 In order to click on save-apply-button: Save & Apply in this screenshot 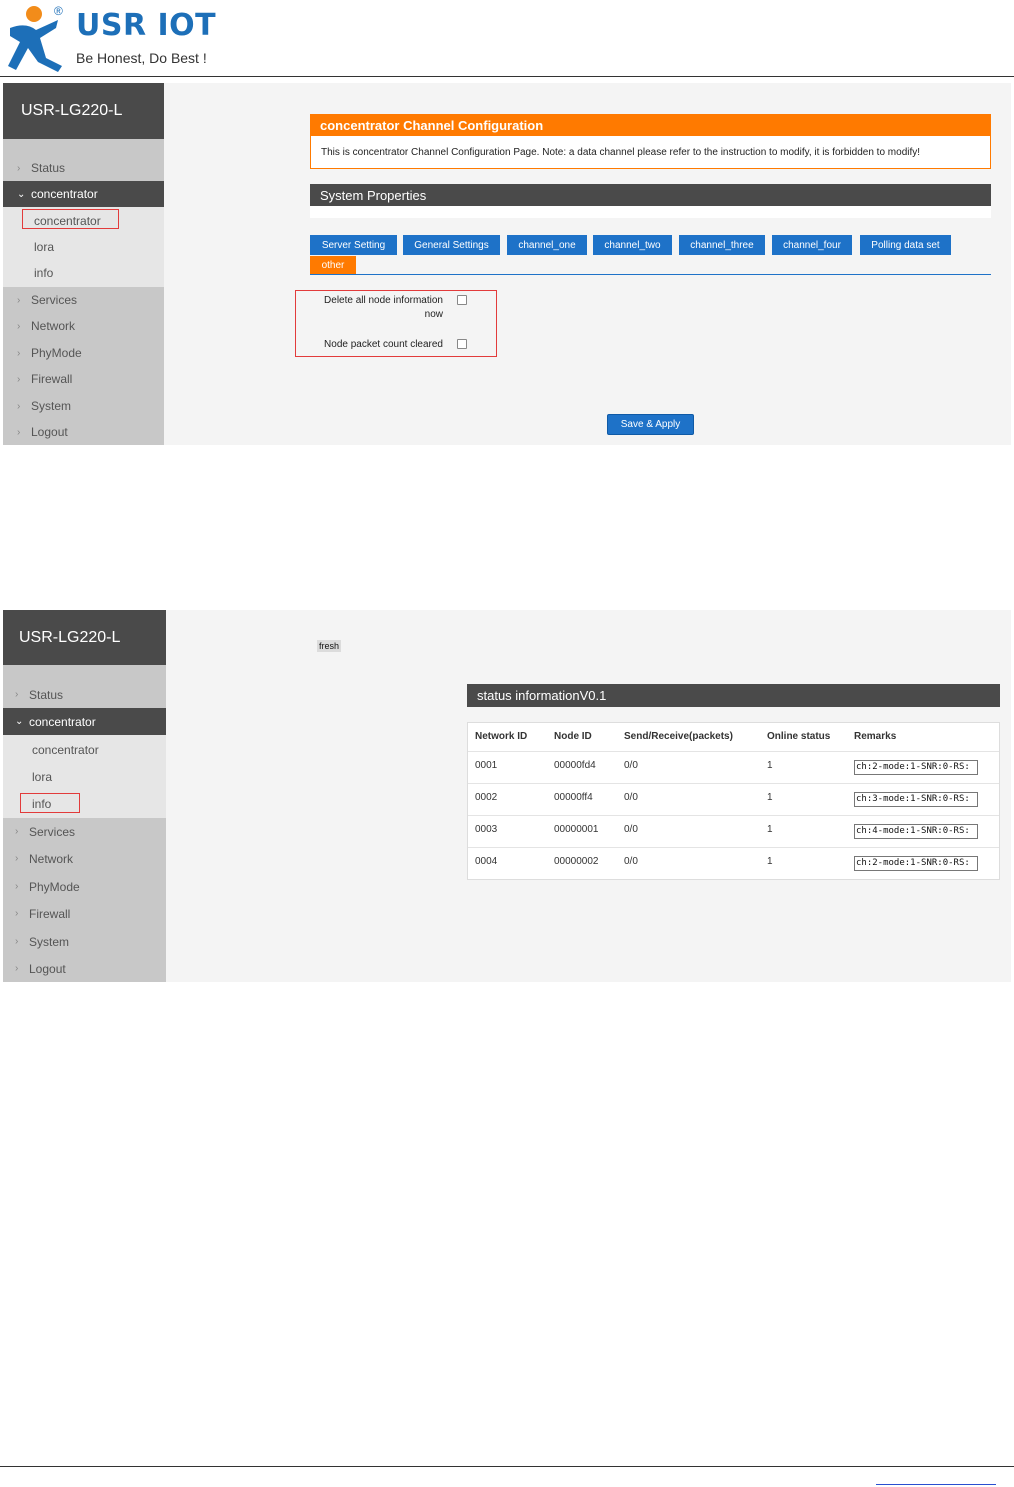, I will do `click(650, 424)`.